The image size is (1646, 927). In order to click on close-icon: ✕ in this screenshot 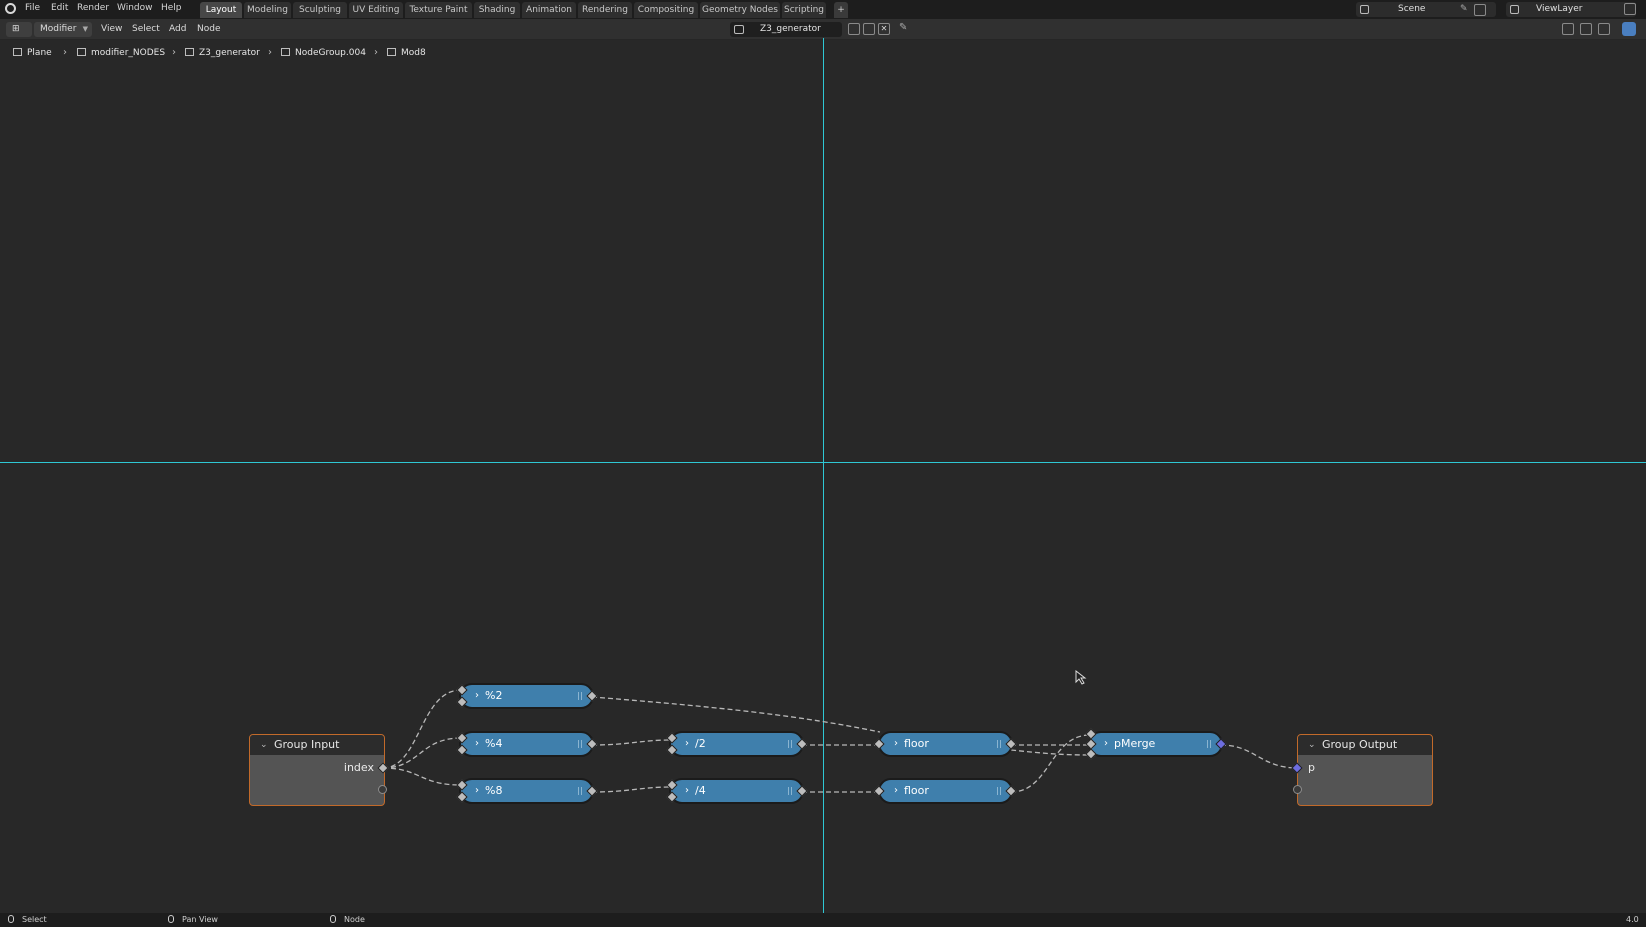, I will do `click(884, 29)`.